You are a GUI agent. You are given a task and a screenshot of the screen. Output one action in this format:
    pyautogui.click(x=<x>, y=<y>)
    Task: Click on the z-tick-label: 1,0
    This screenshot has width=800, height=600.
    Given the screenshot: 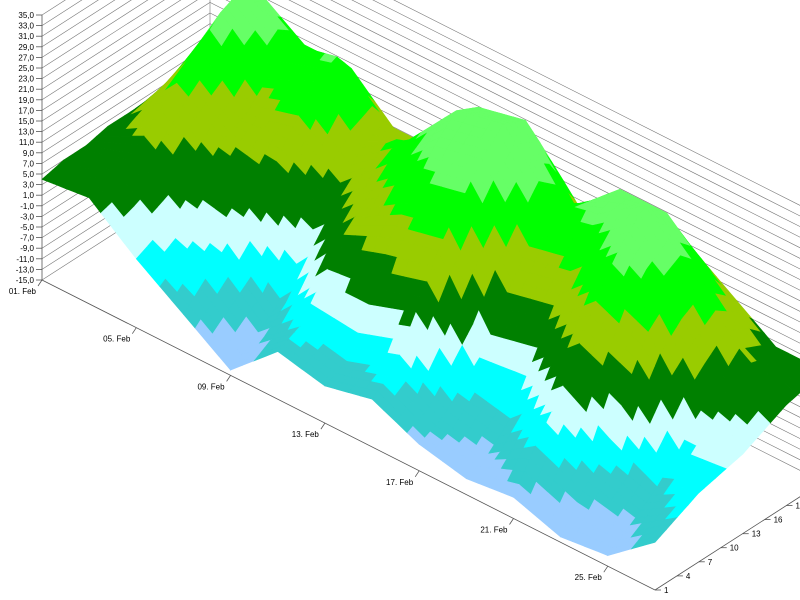 What is the action you would take?
    pyautogui.click(x=29, y=195)
    